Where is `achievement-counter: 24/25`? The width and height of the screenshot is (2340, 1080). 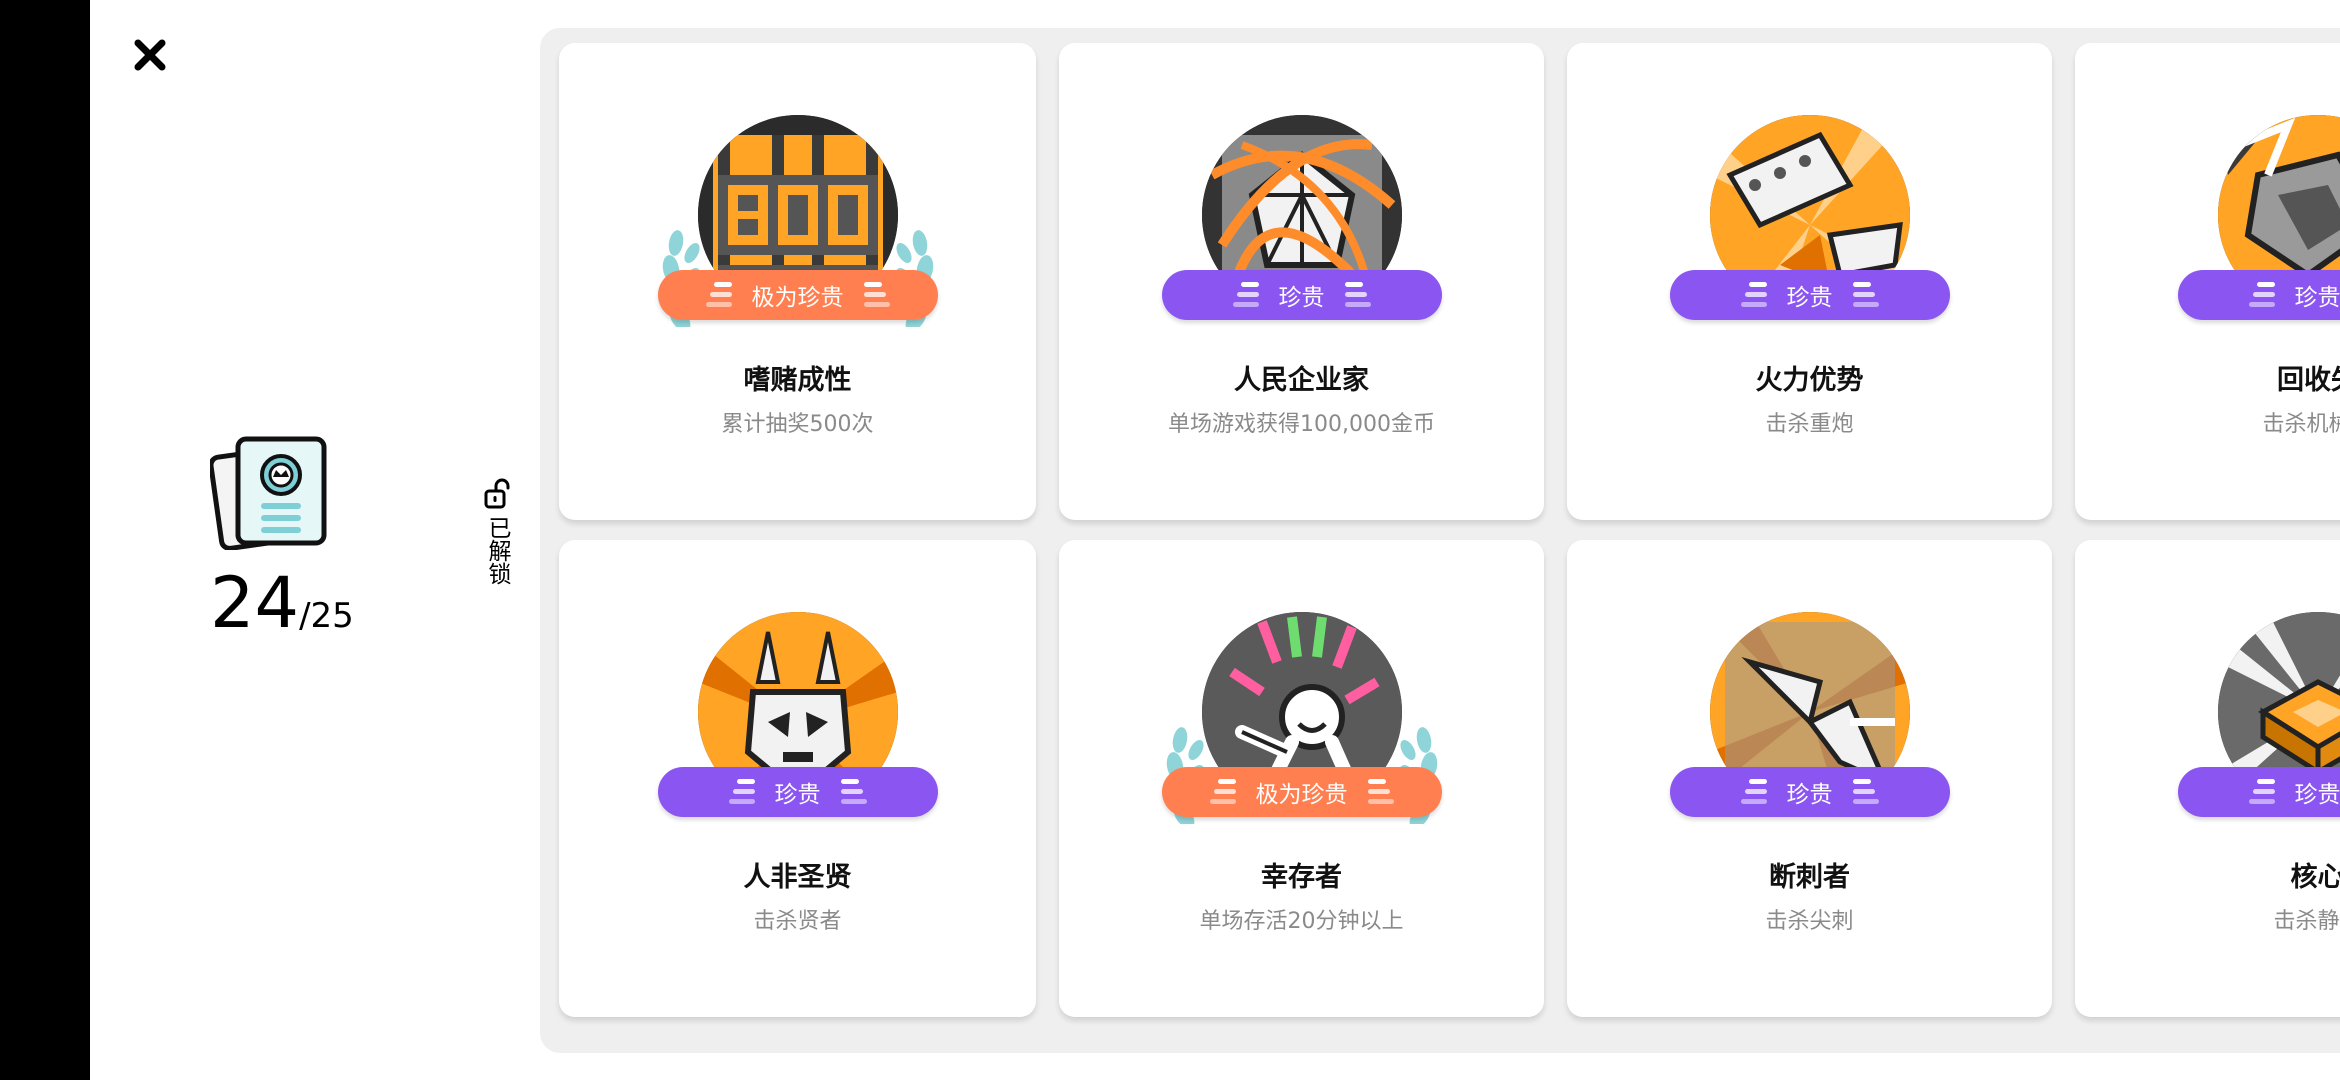 achievement-counter: 24/25 is located at coordinates (285, 603).